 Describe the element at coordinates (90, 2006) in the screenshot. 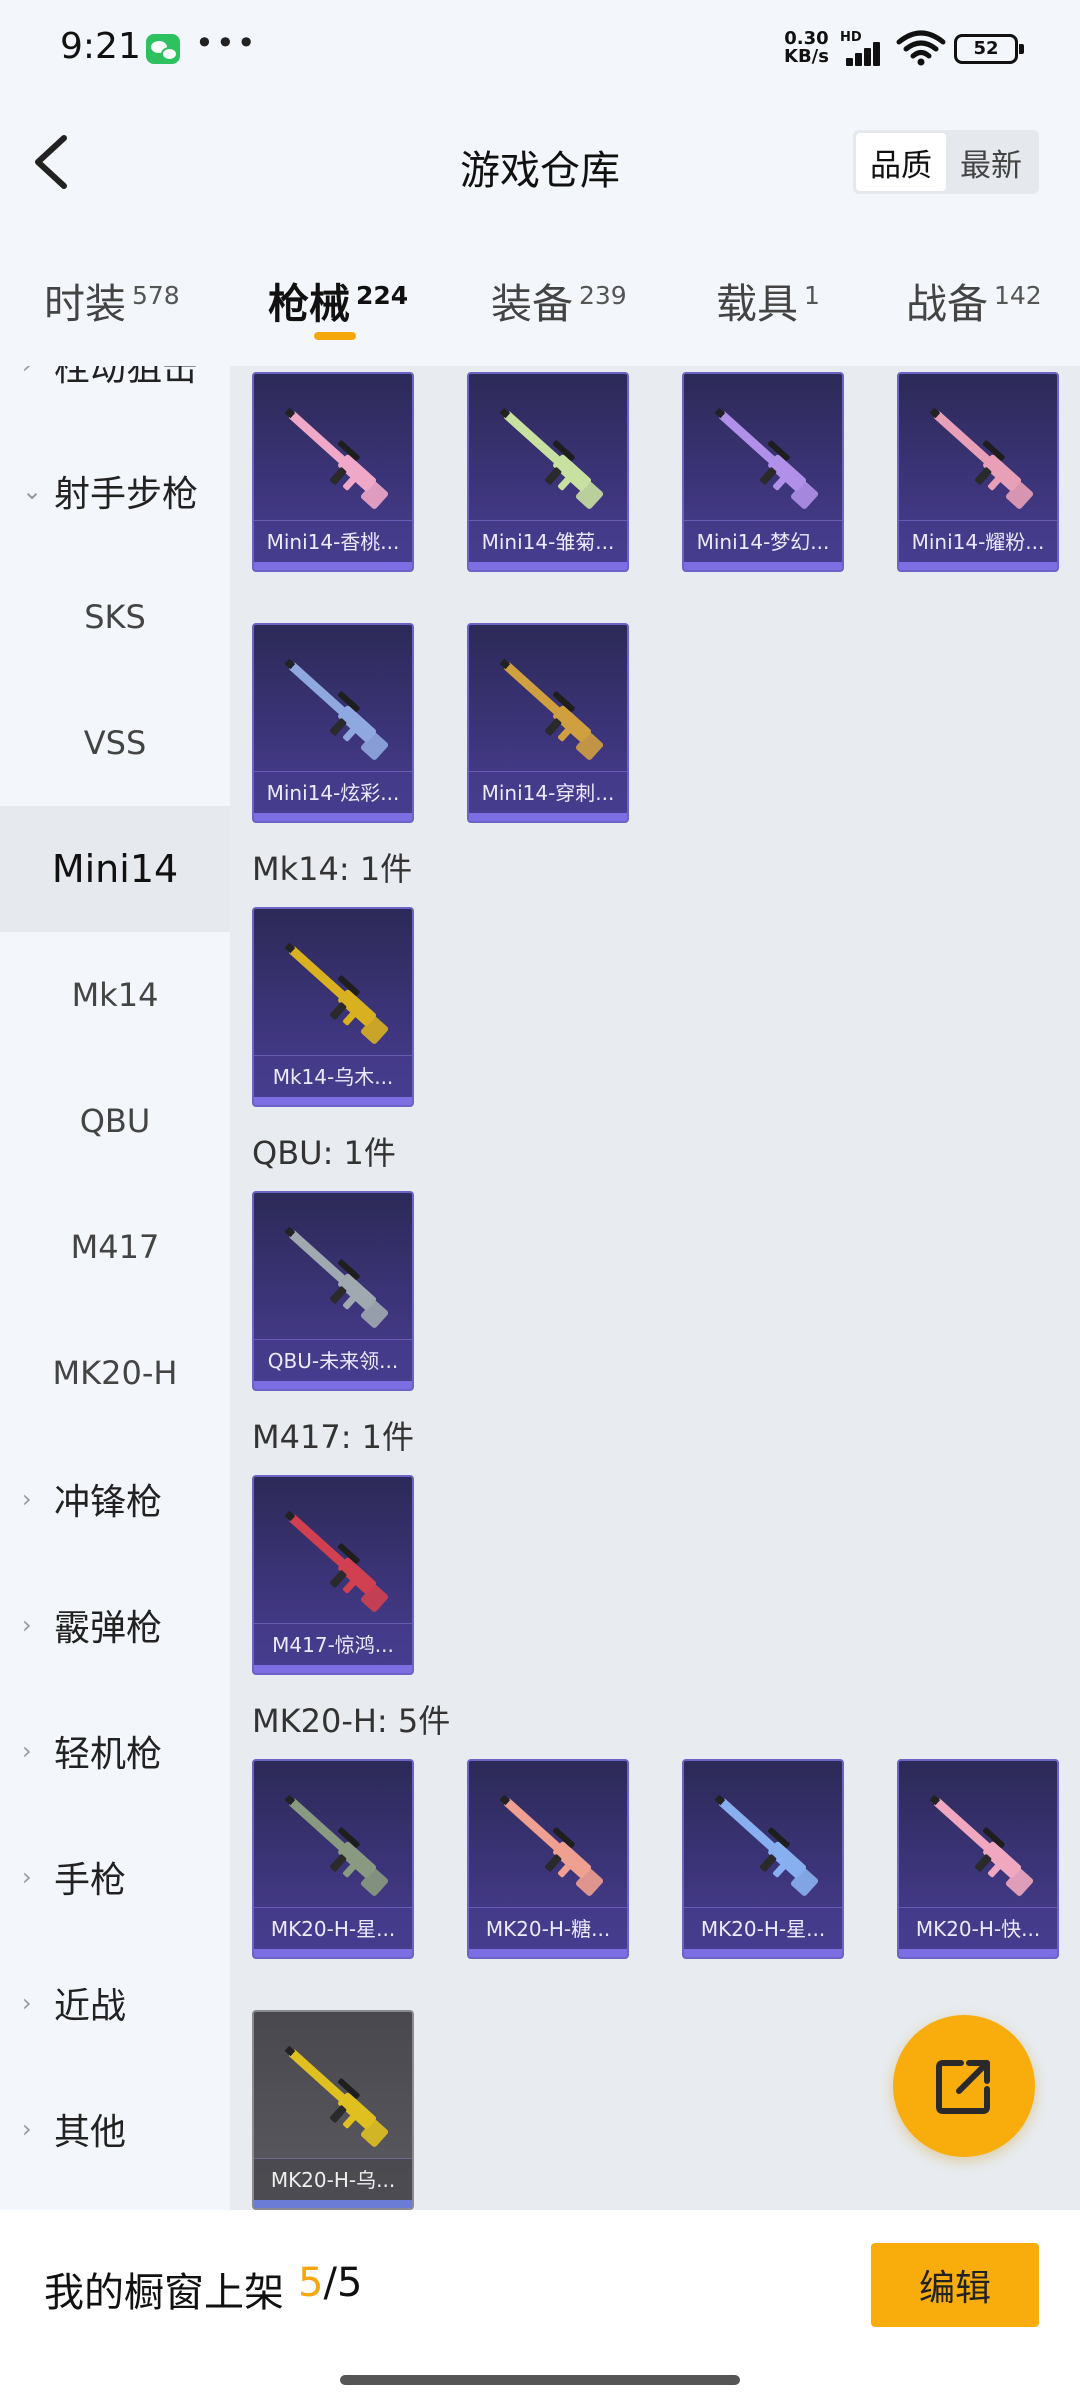

I see `sidebar-item-label: 近战` at that location.